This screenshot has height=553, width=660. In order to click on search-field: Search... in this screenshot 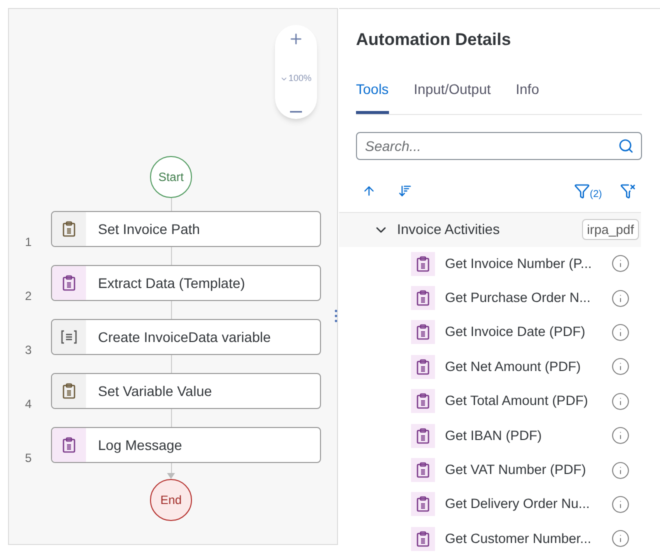, I will do `click(499, 146)`.